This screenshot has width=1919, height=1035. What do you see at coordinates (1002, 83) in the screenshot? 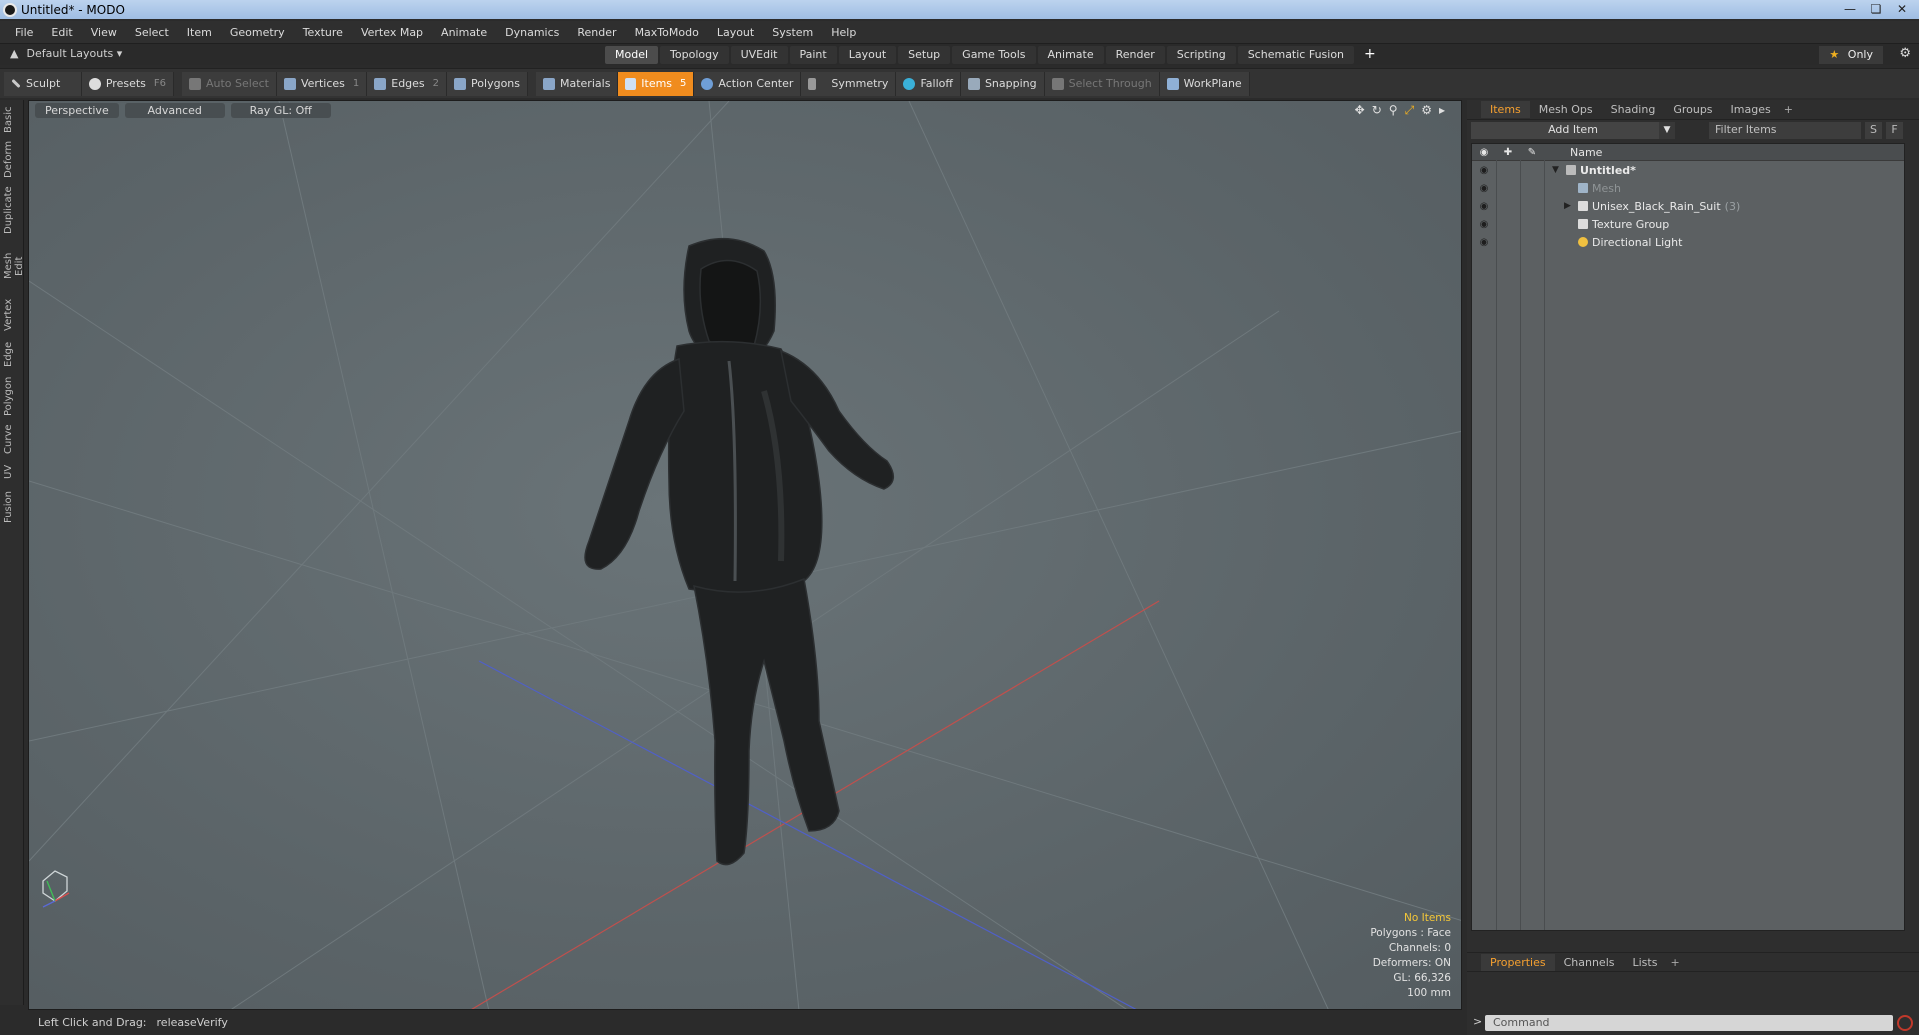
I see `snapping-button: Snapping` at bounding box center [1002, 83].